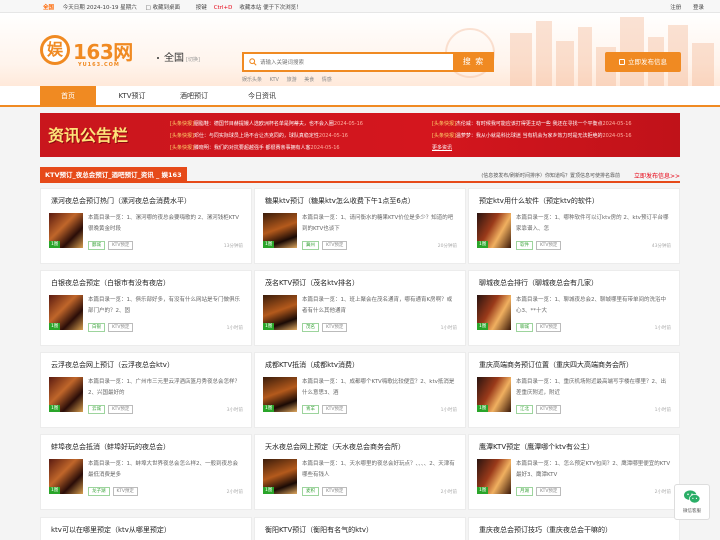  Describe the element at coordinates (194, 96) in the screenshot. I see `nav-bar: 酒吧预订` at that location.